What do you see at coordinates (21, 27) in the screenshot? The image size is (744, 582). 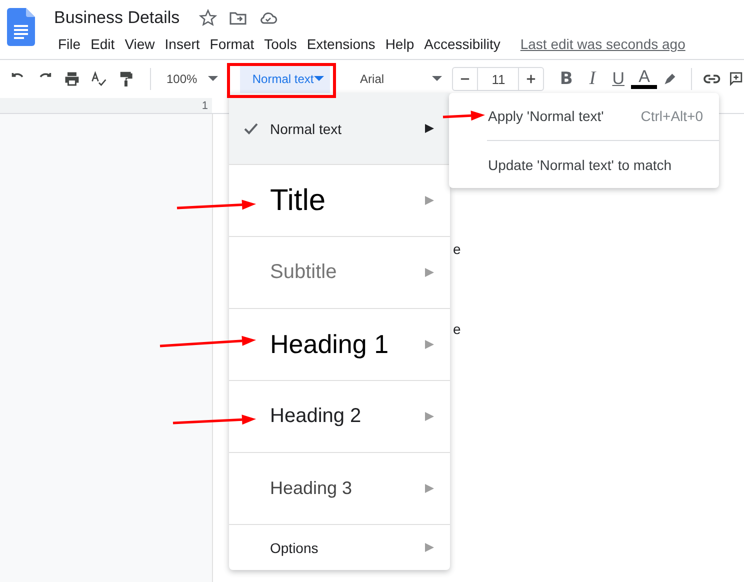 I see `docs-logo-icon` at bounding box center [21, 27].